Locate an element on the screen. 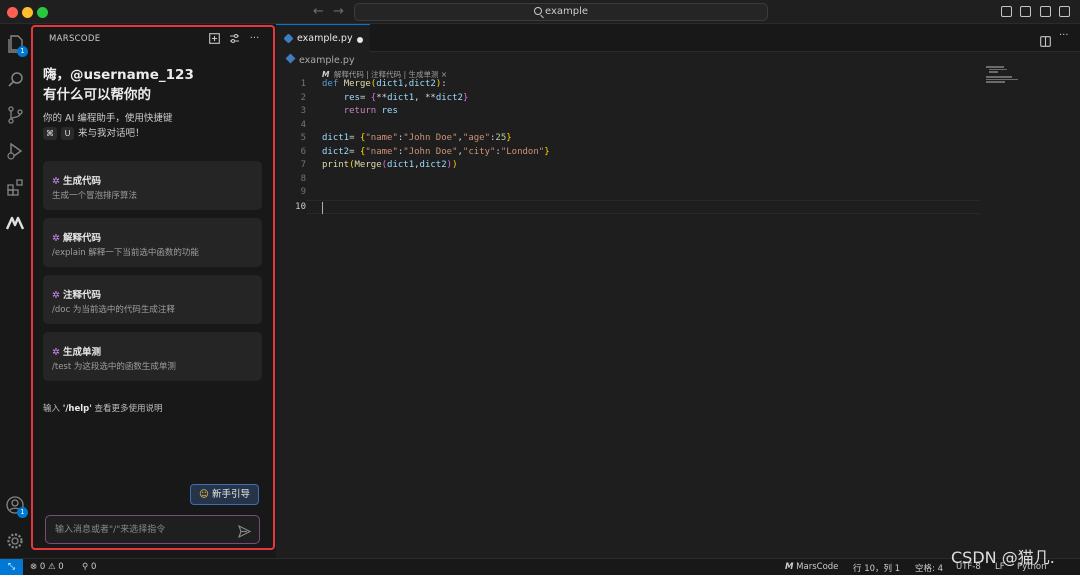 This screenshot has width=1080, height=575. ports-count: 0 is located at coordinates (93, 567).